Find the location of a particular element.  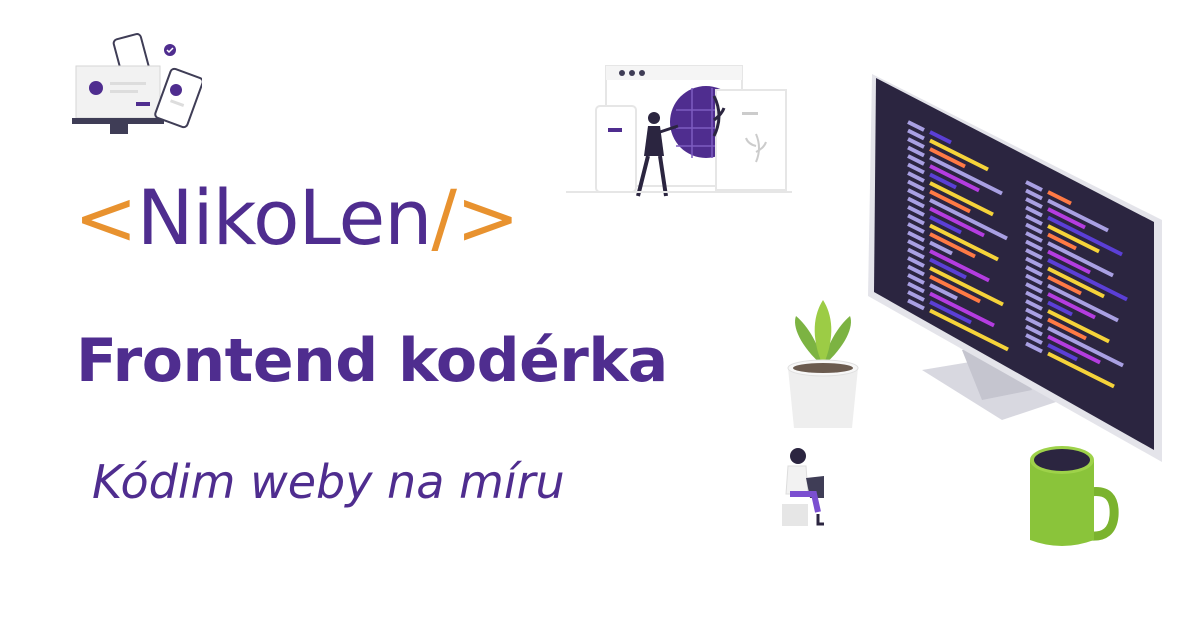

logo-open-bracket: < is located at coordinates (106, 217).